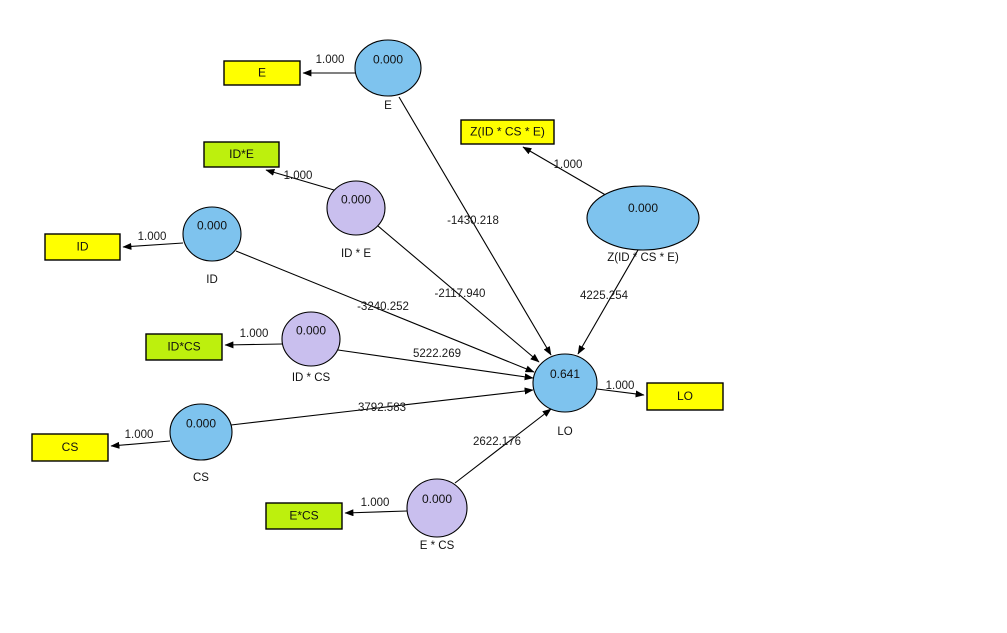 The height and width of the screenshot is (633, 1007). Describe the element at coordinates (201, 478) in the screenshot. I see `latent-node-caption: CS` at that location.